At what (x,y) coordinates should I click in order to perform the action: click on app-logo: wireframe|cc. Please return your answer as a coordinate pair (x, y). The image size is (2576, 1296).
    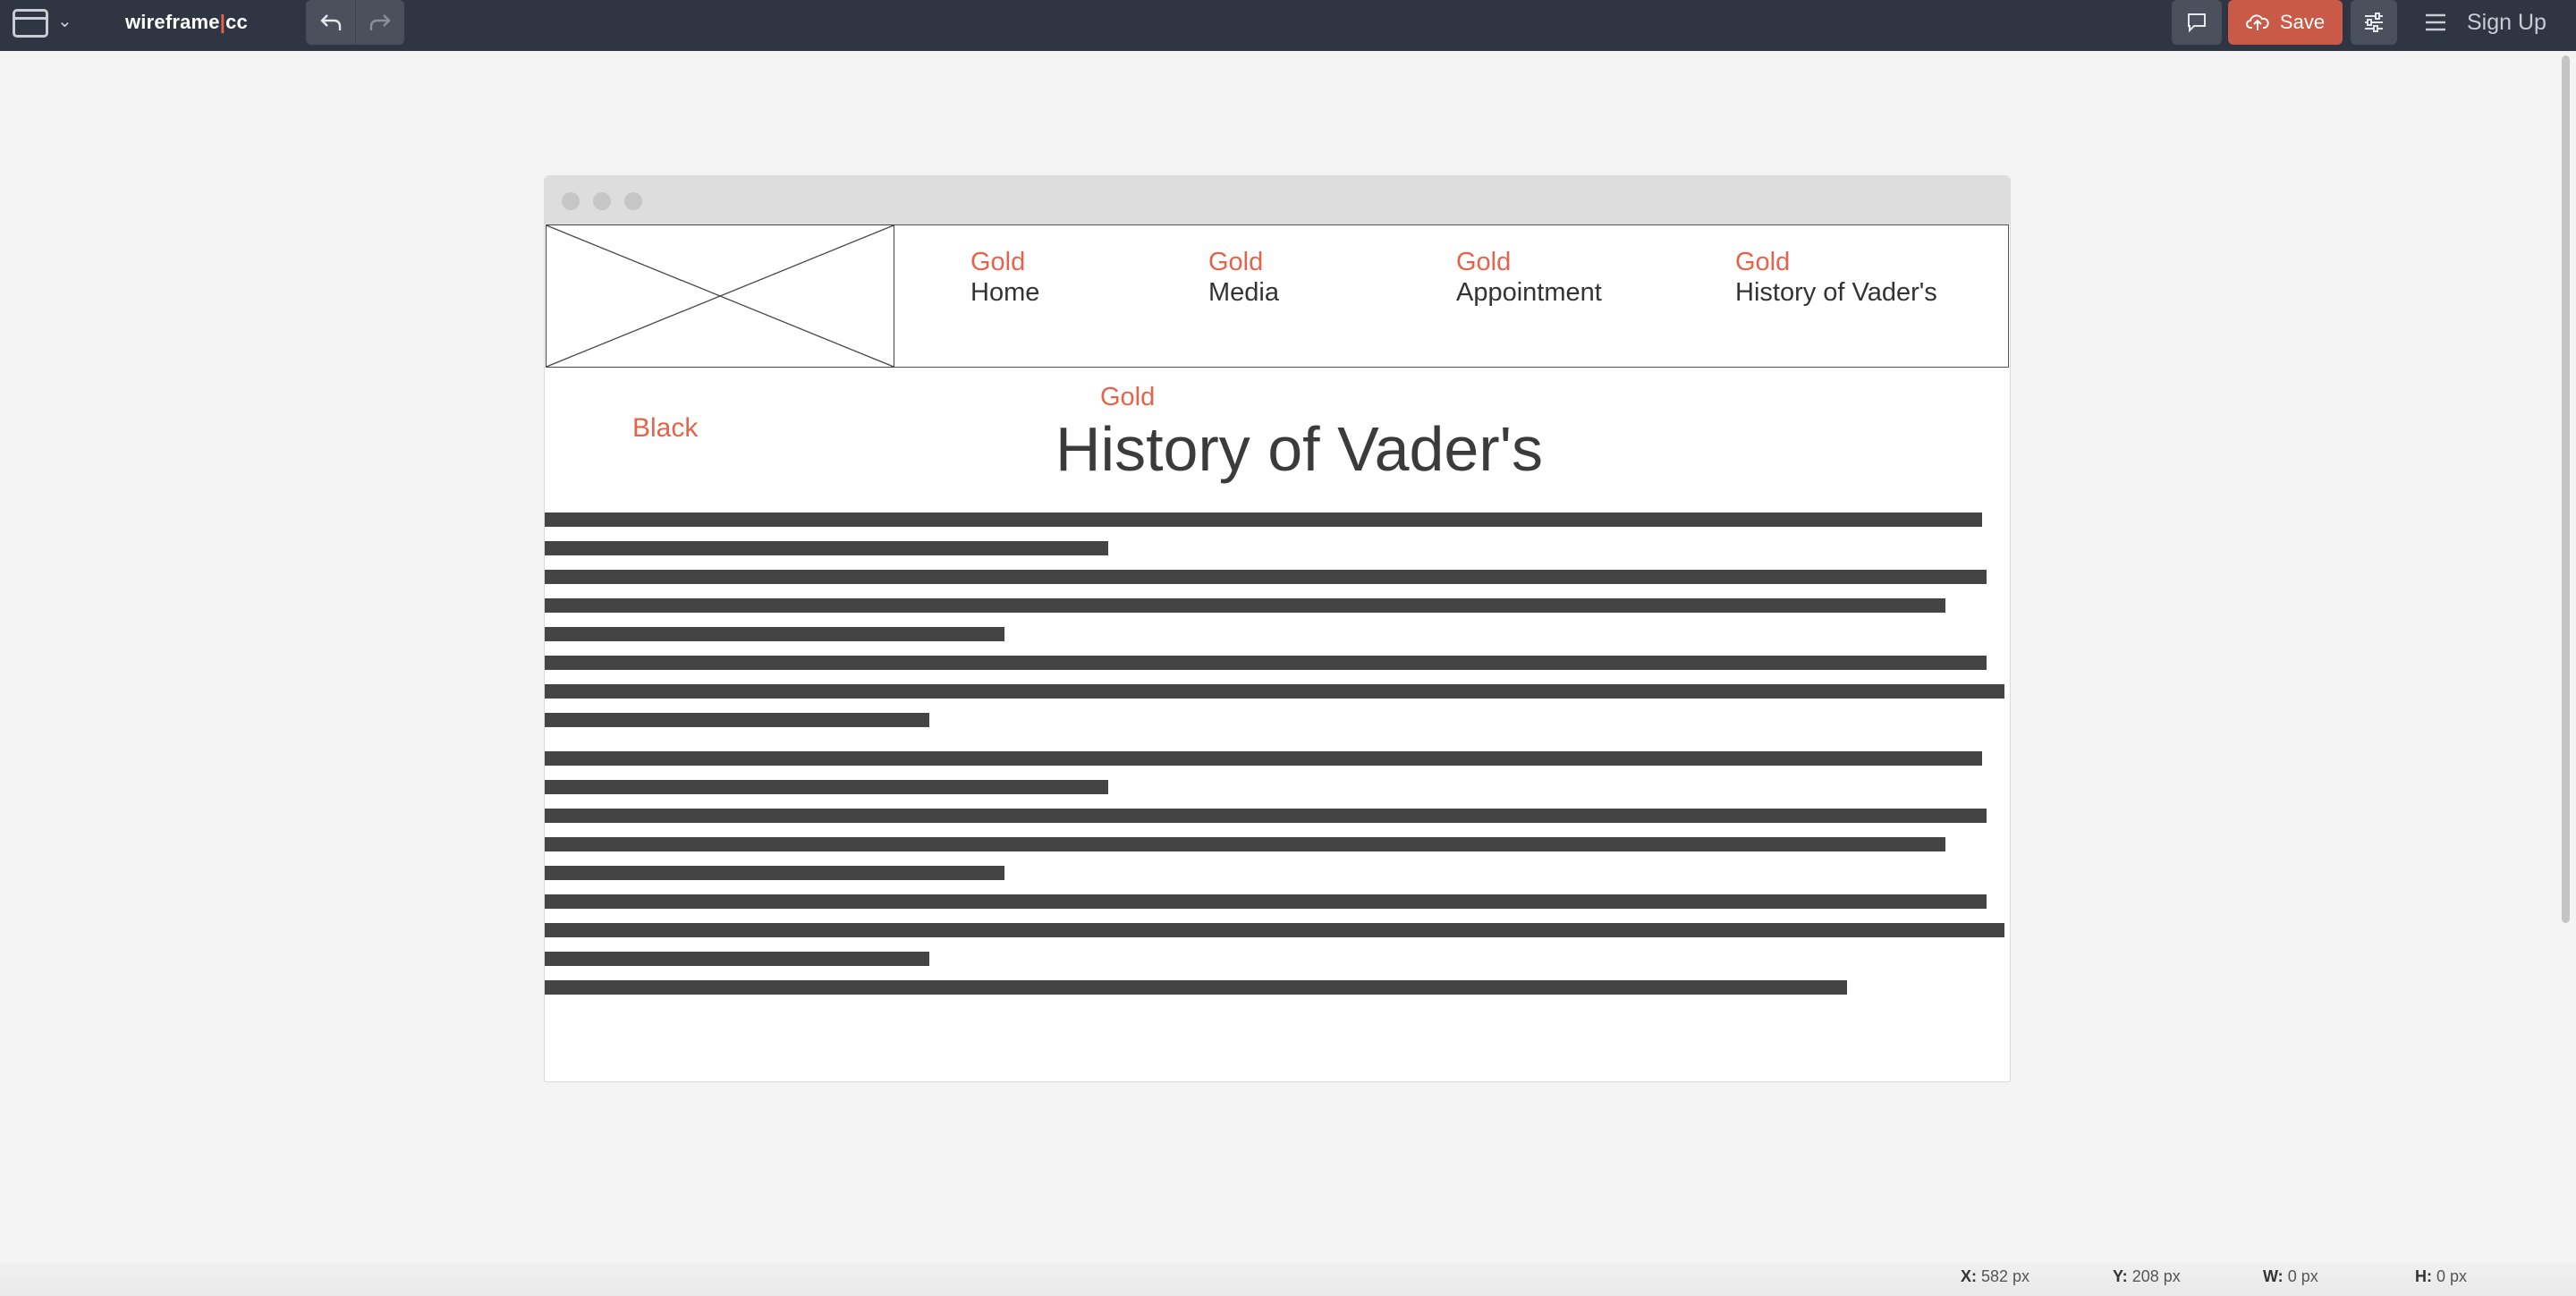
    Looking at the image, I should click on (186, 22).